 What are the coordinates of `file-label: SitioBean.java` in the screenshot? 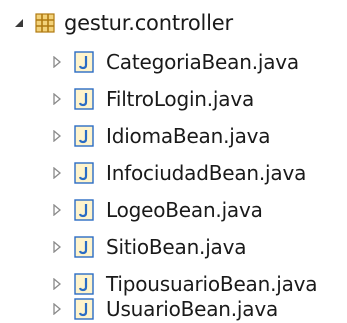 It's located at (176, 247).